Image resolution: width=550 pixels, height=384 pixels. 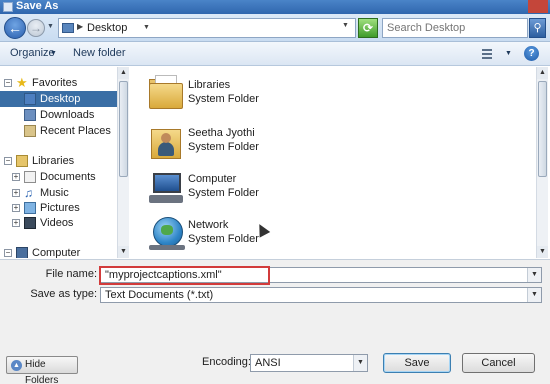 I want to click on sidebar-item-pictures: + Pictures, so click(x=58, y=208).